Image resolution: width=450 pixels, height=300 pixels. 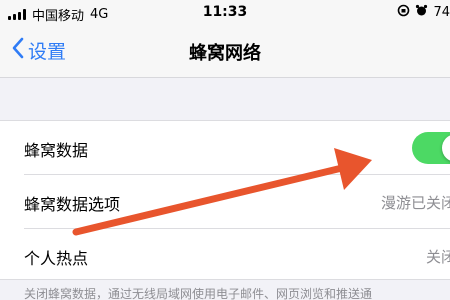 I want to click on rotation-lock-icon, so click(x=403, y=12).